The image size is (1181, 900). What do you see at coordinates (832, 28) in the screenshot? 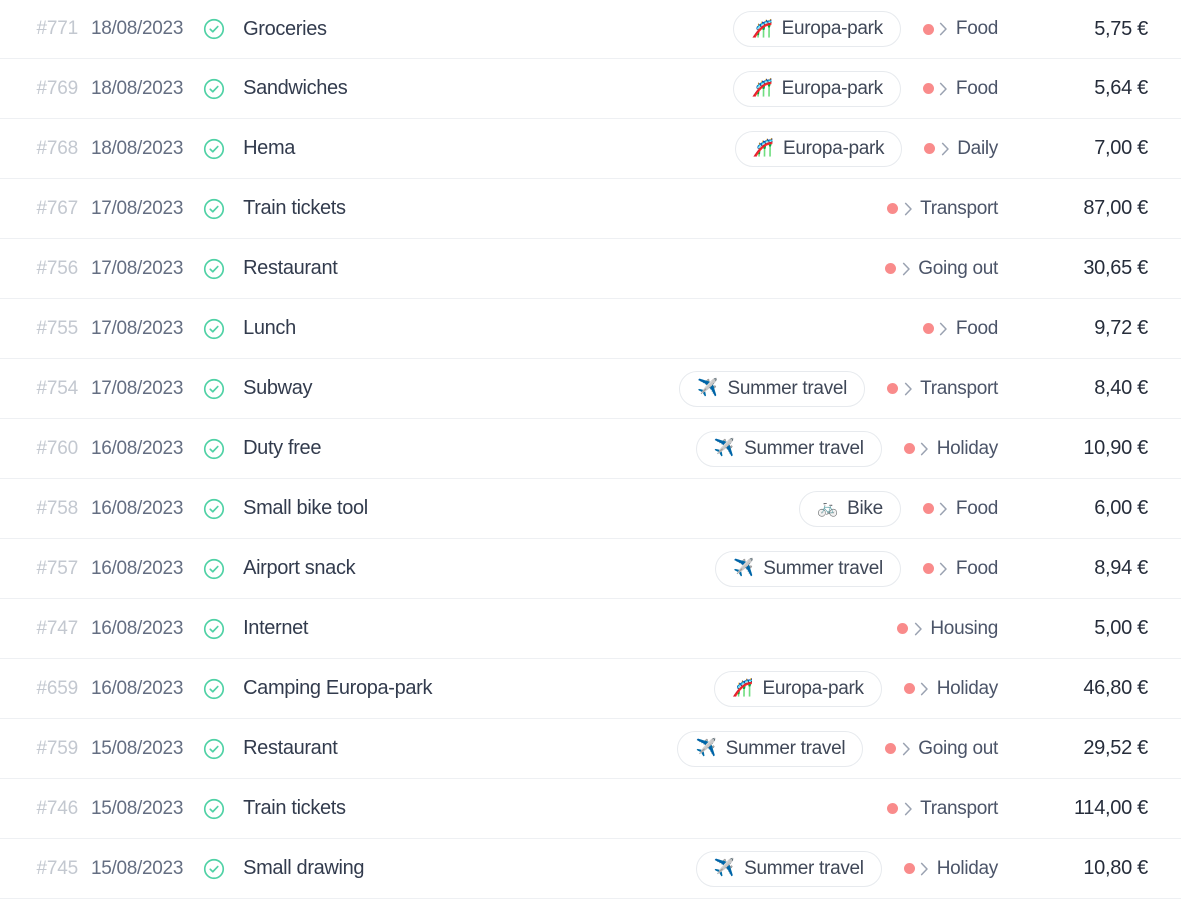
I see `tag-label: Europa-park` at bounding box center [832, 28].